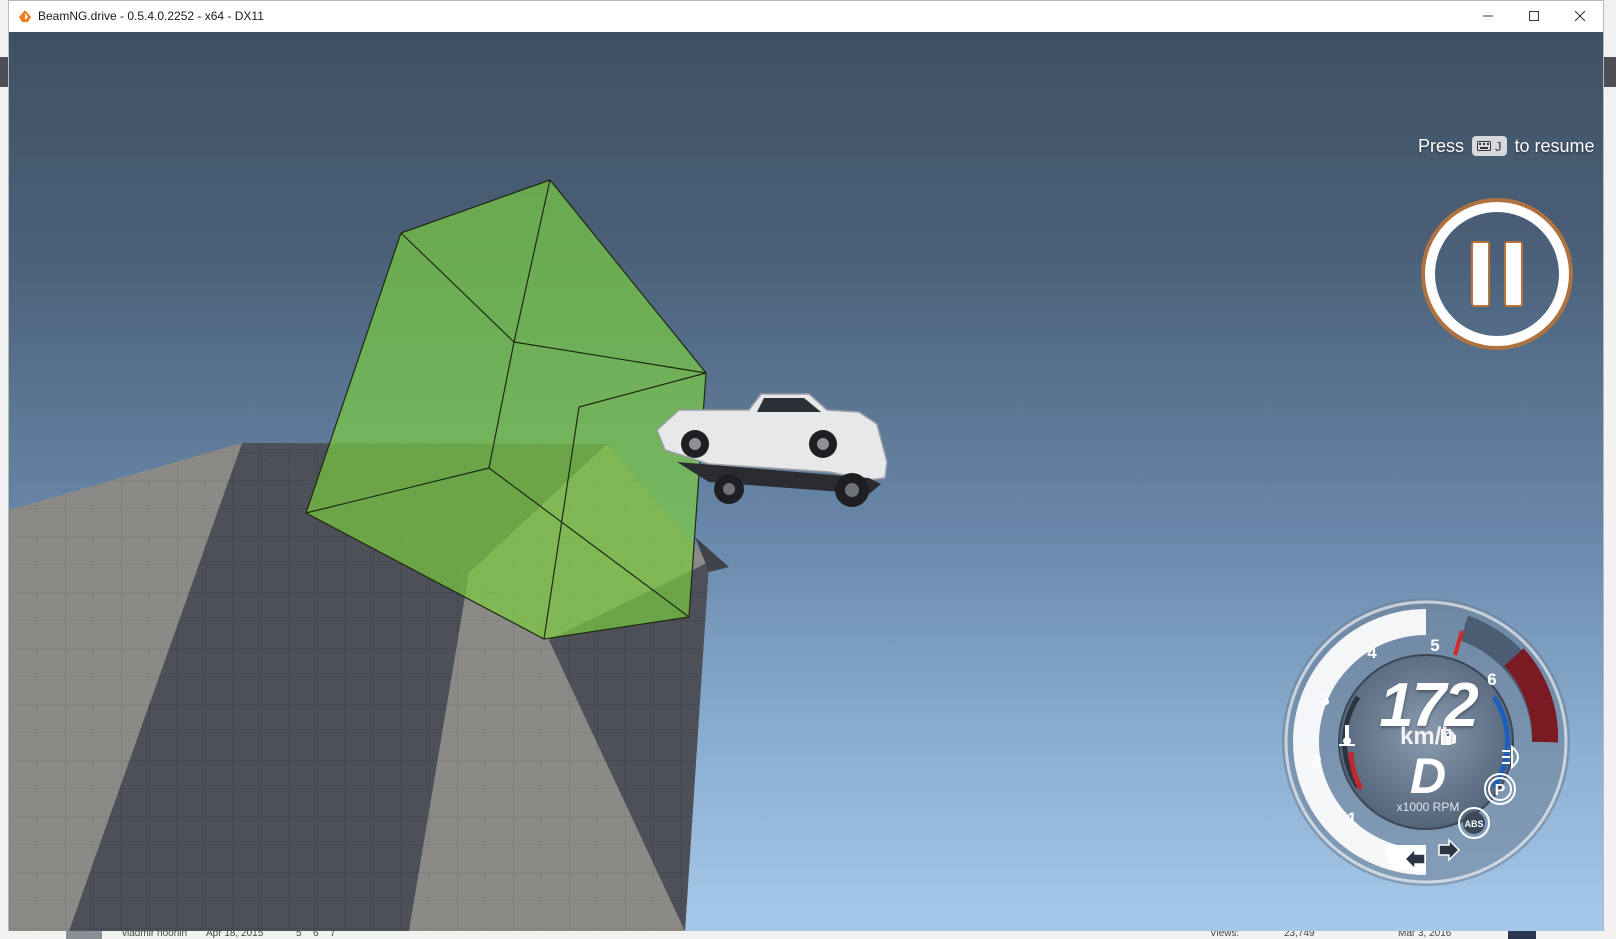 The height and width of the screenshot is (939, 1616). I want to click on parking-brake-icon: P, so click(1500, 789).